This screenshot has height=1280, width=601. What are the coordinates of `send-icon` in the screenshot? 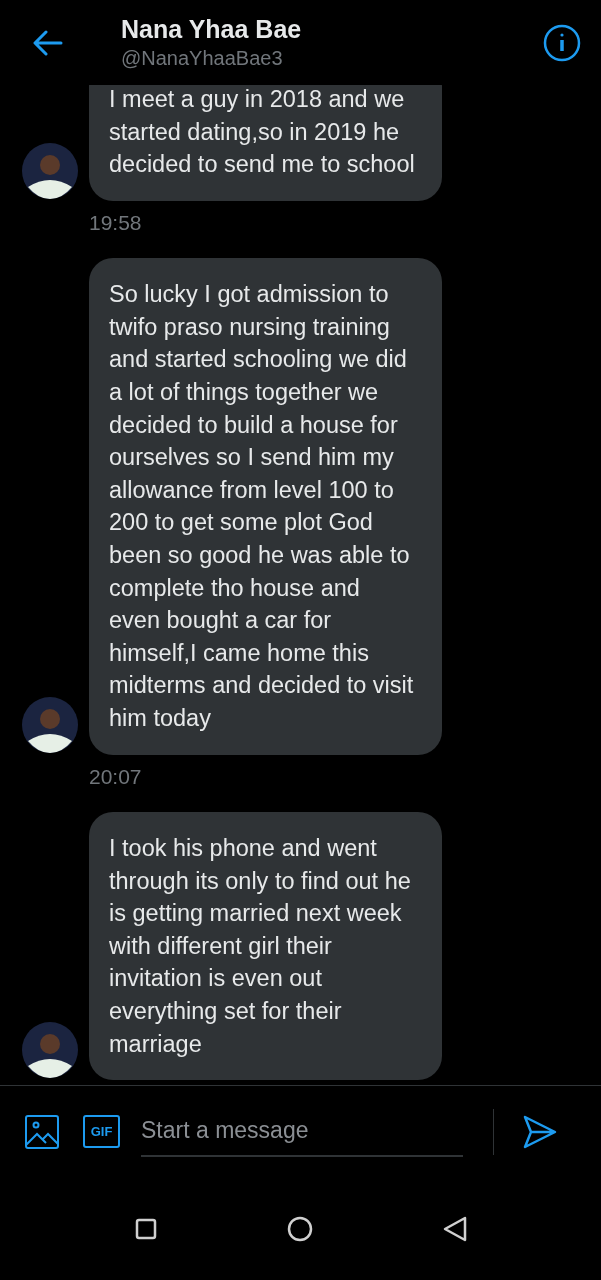 It's located at (540, 1131).